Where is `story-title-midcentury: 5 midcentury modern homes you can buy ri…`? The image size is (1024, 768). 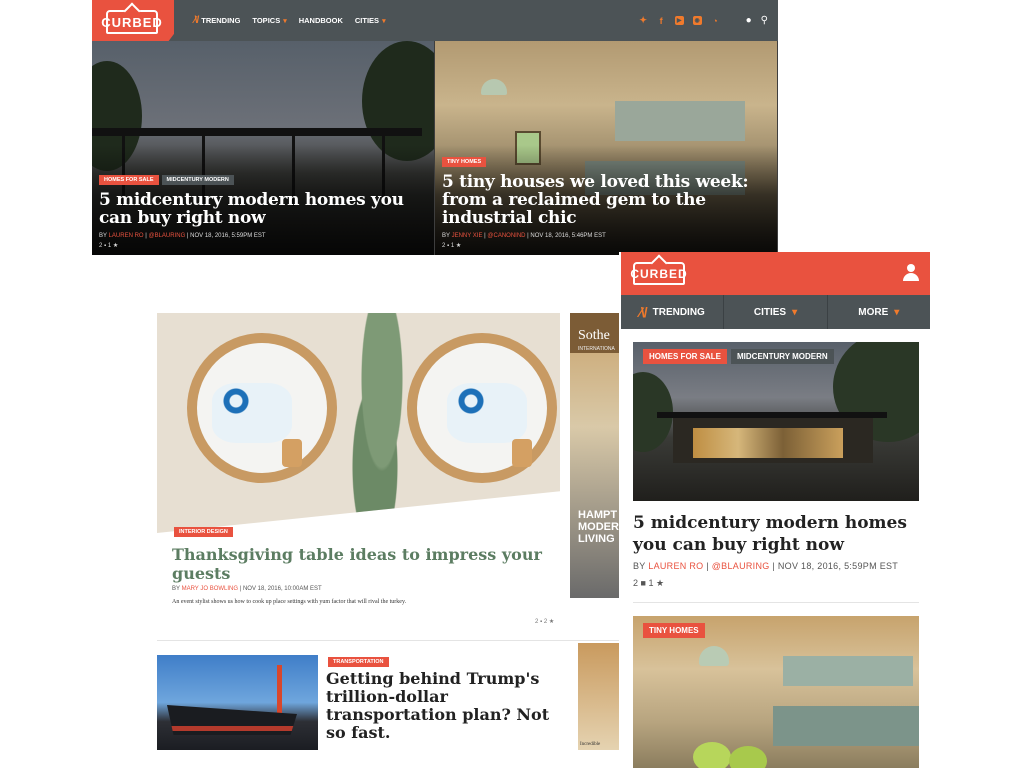
story-title-midcentury: 5 midcentury modern homes you can buy ri… is located at coordinates (779, 534).